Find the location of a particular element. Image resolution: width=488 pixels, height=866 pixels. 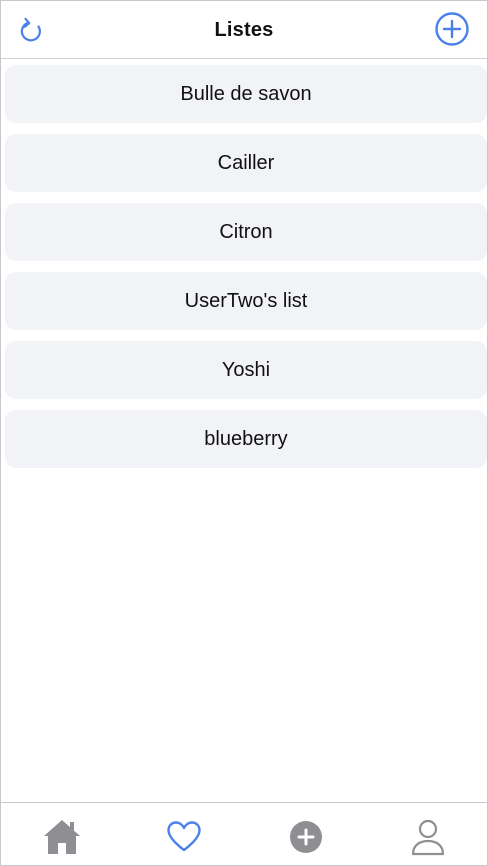

list-item-label: Cailler is located at coordinates (246, 162).